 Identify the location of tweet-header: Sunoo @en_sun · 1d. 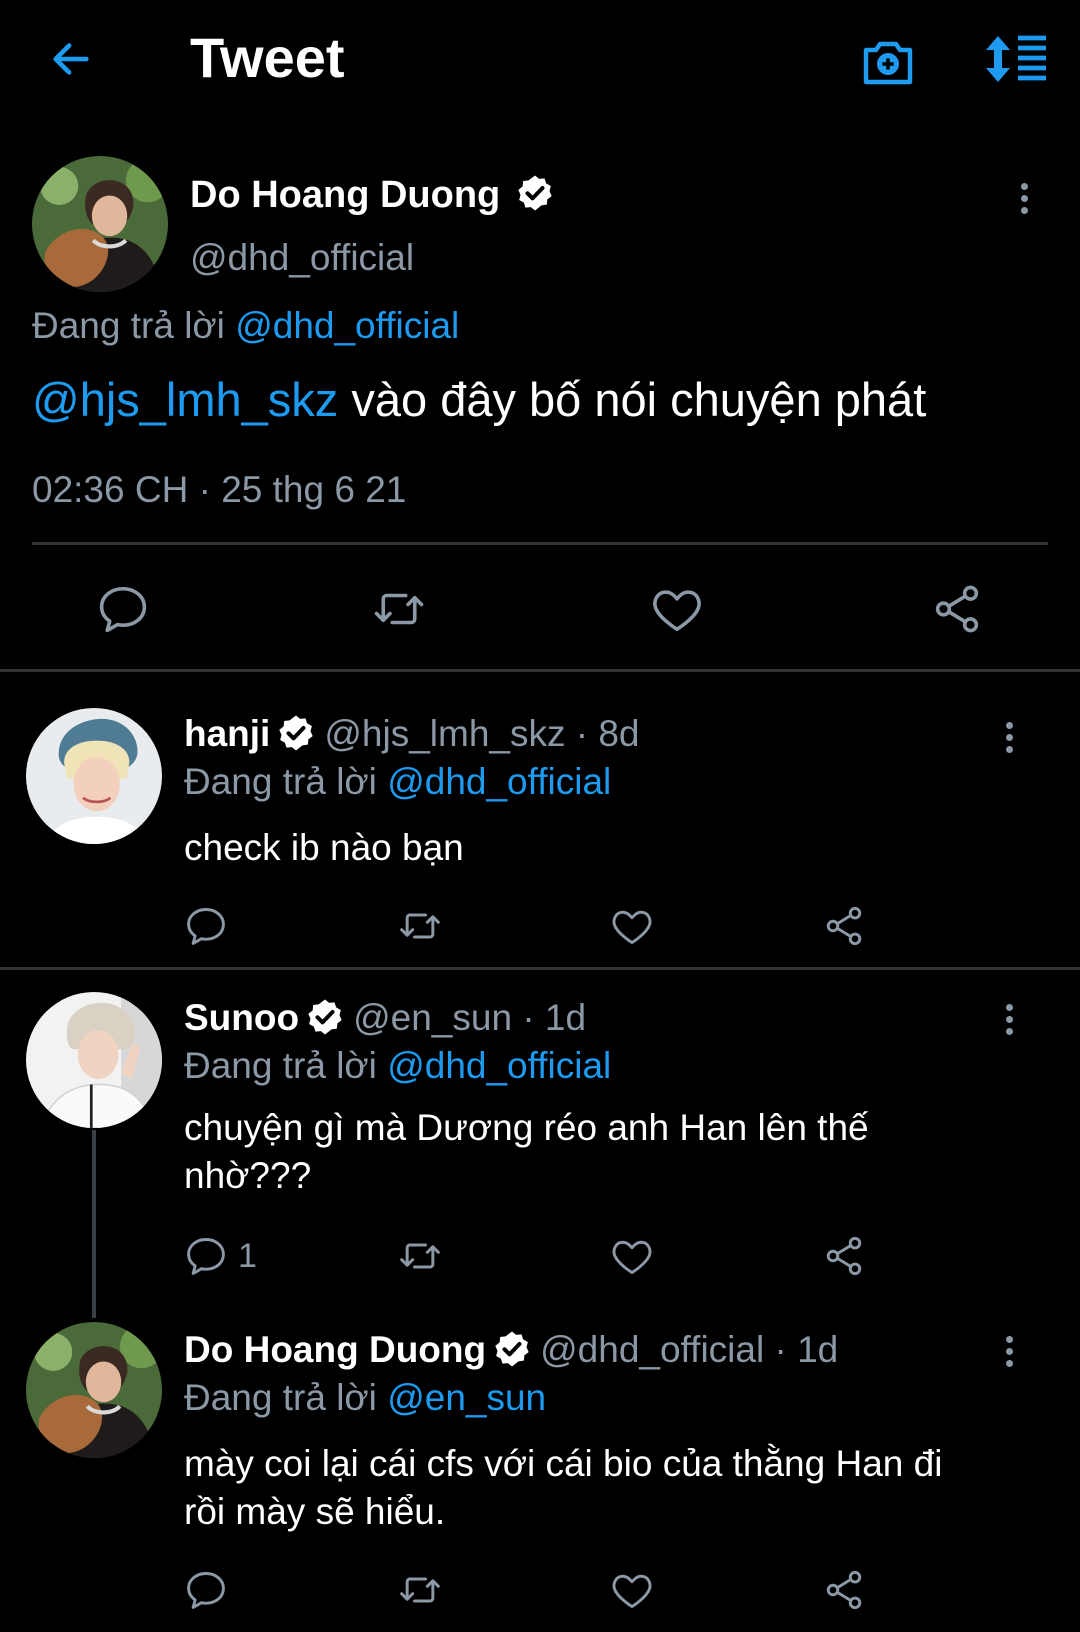
(385, 1018).